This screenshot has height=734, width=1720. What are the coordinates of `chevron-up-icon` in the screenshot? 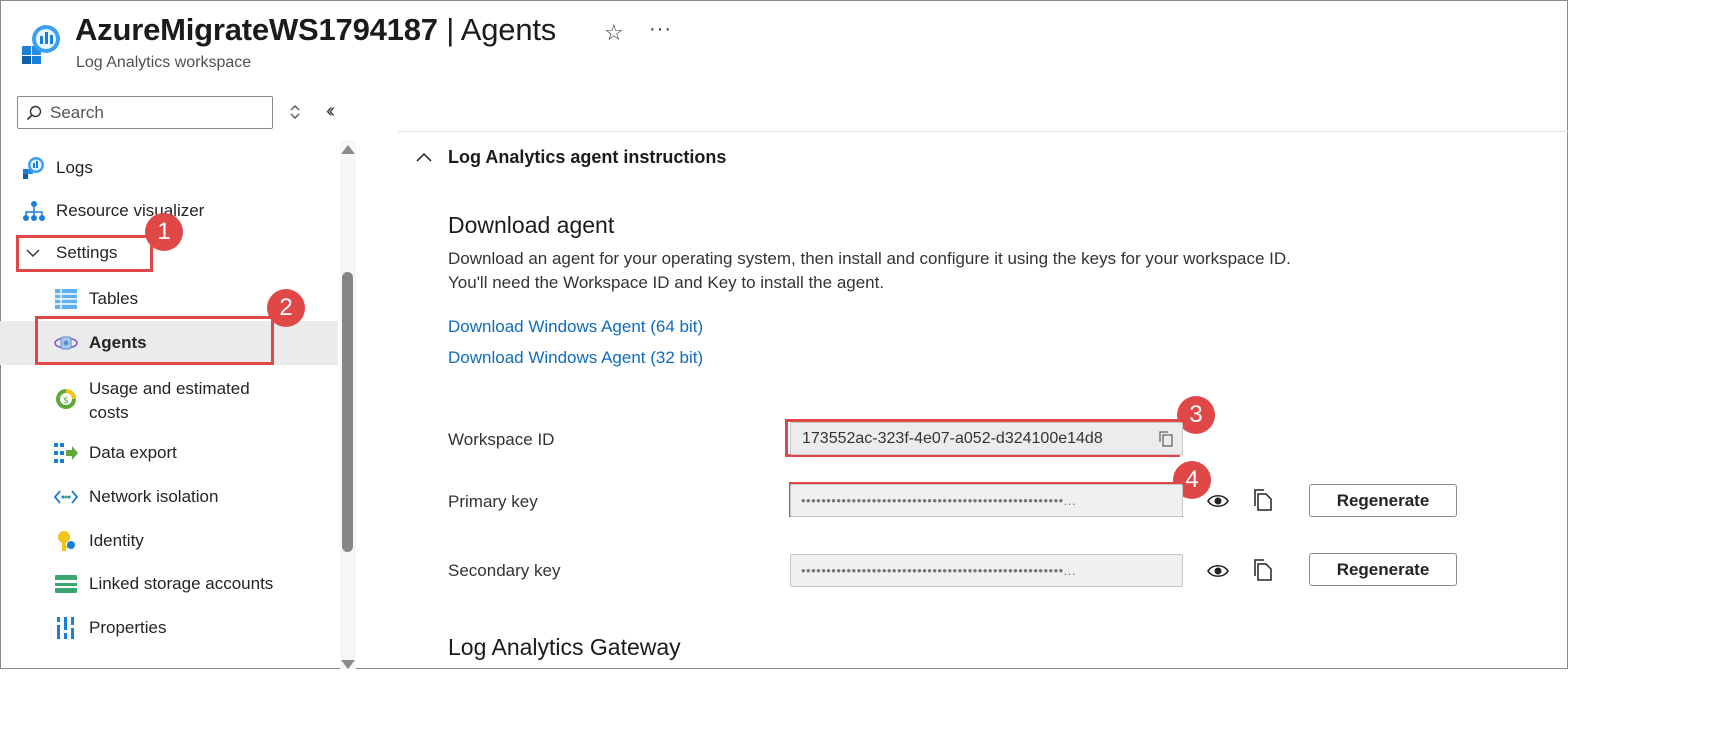 It's located at (424, 157).